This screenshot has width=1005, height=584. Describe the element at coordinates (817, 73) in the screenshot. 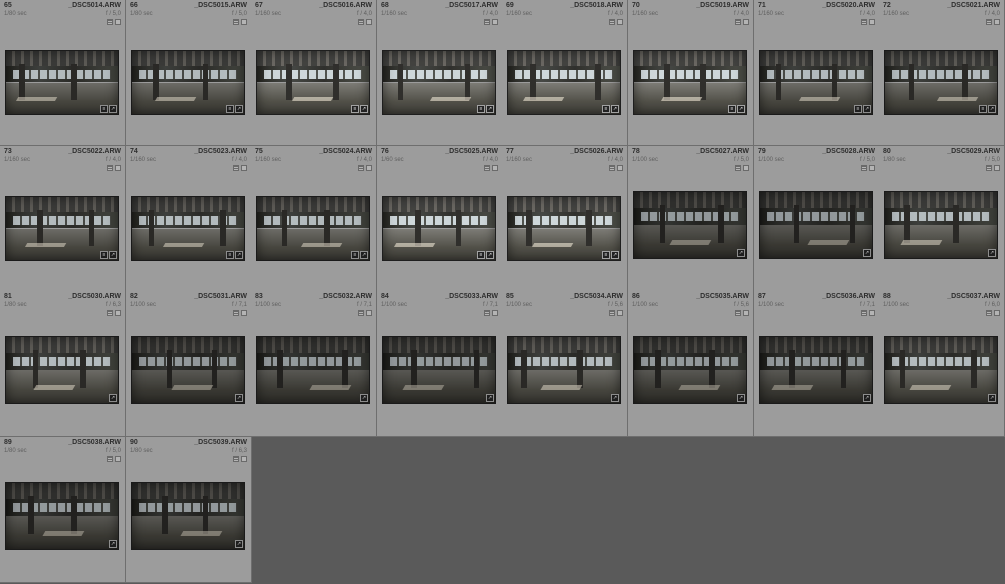

I see `photo-cell: 71 _DSC5020.ARW 1/160 sec f / 4,0 ≡ ↗` at that location.